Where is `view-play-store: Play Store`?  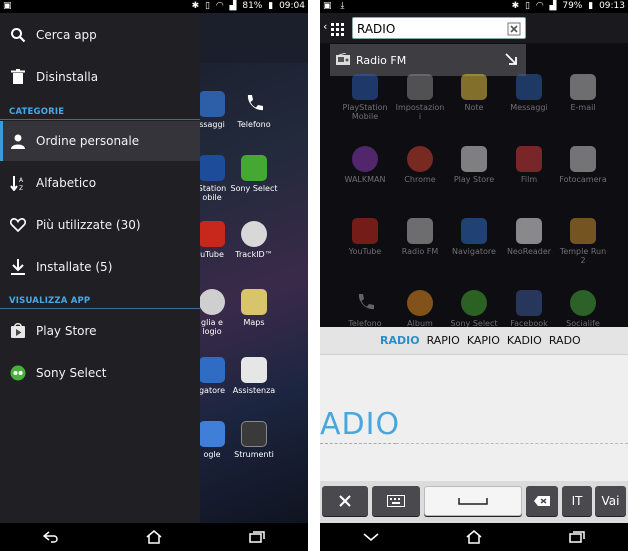
view-play-store: Play Store is located at coordinates (100, 331).